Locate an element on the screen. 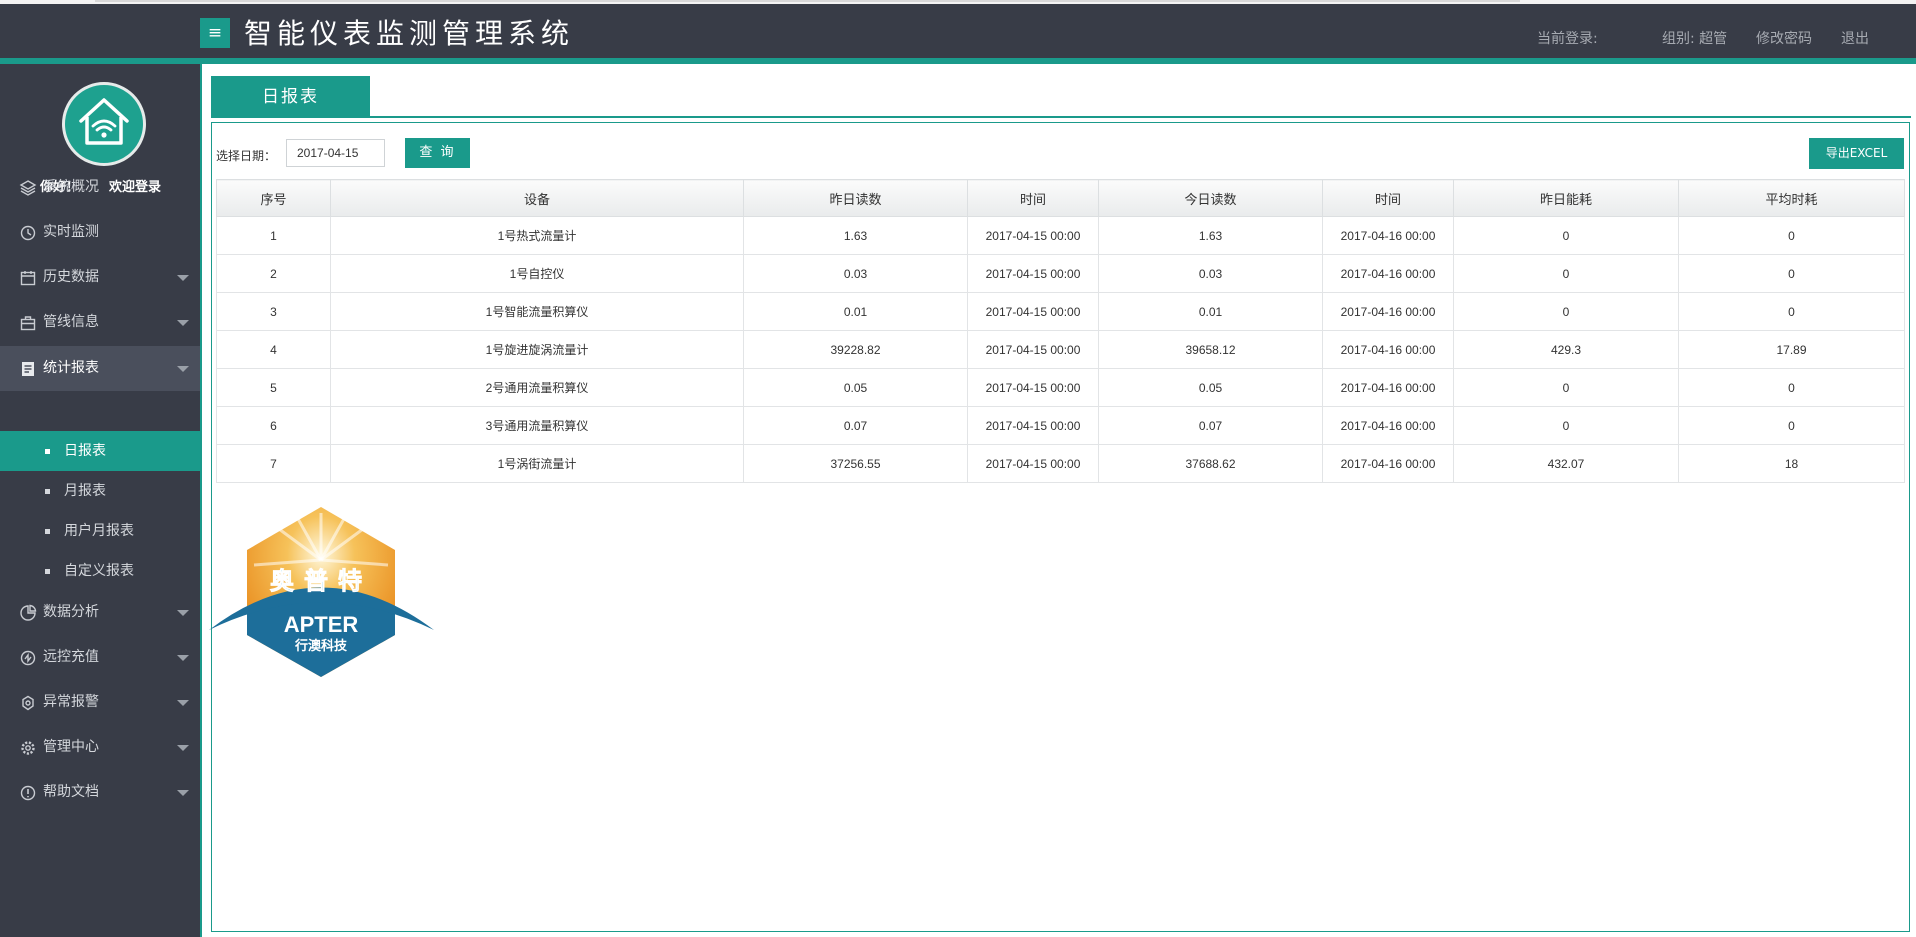 The width and height of the screenshot is (1916, 937). sidebar-subitem-custom-report: 自定义报表 is located at coordinates (100, 571).